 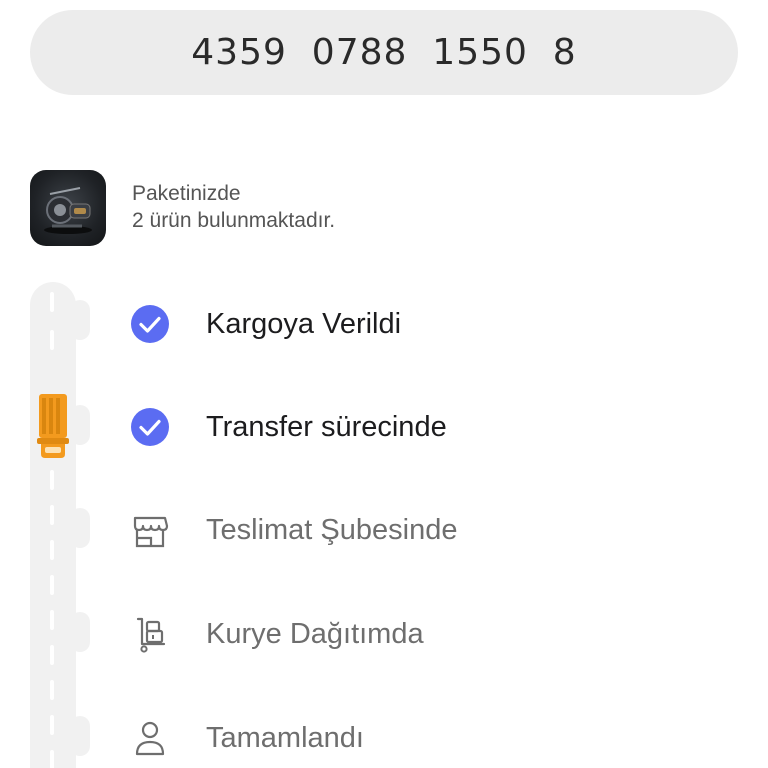 What do you see at coordinates (186, 193) in the screenshot?
I see `package-title: Paketinizde` at bounding box center [186, 193].